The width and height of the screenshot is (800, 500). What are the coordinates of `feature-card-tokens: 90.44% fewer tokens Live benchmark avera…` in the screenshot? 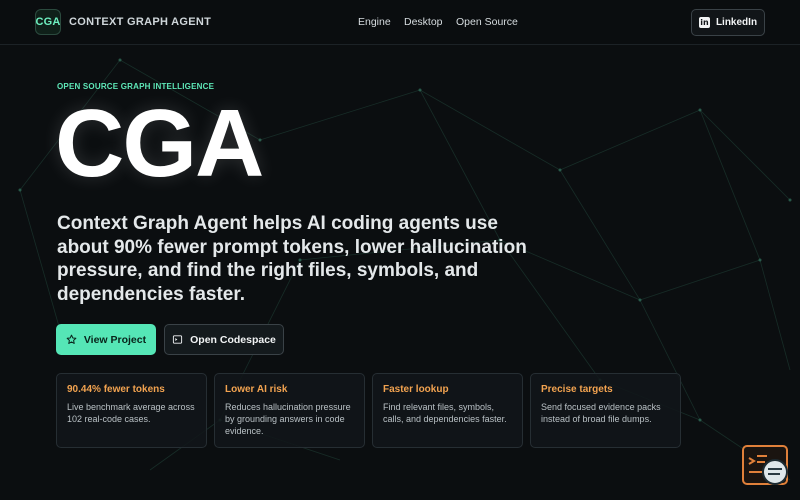 It's located at (131, 410).